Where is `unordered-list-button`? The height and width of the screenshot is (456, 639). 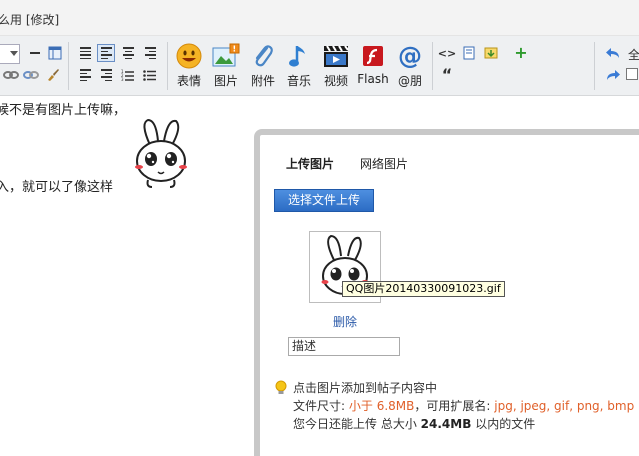 unordered-list-button is located at coordinates (150, 75).